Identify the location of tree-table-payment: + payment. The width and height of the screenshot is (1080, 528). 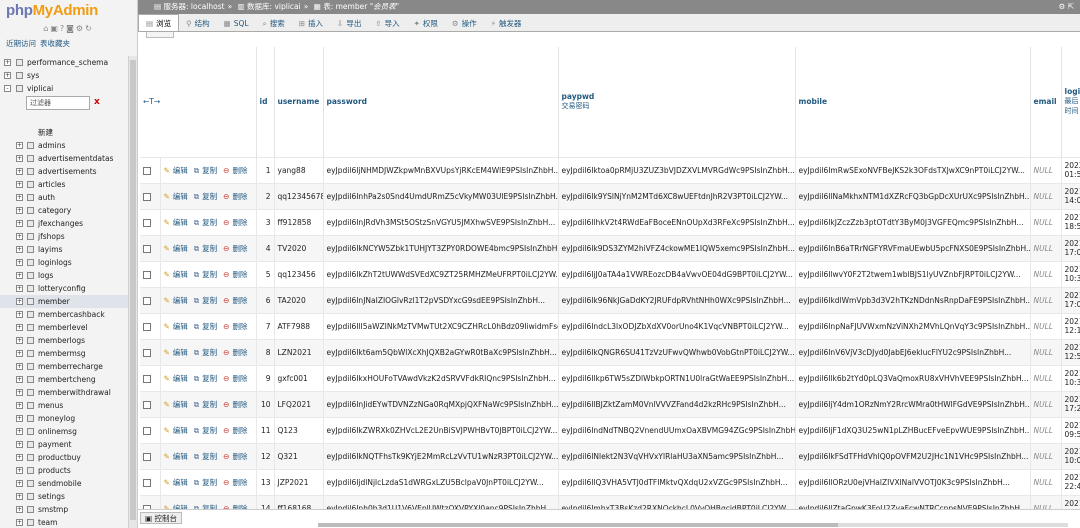
(64, 444).